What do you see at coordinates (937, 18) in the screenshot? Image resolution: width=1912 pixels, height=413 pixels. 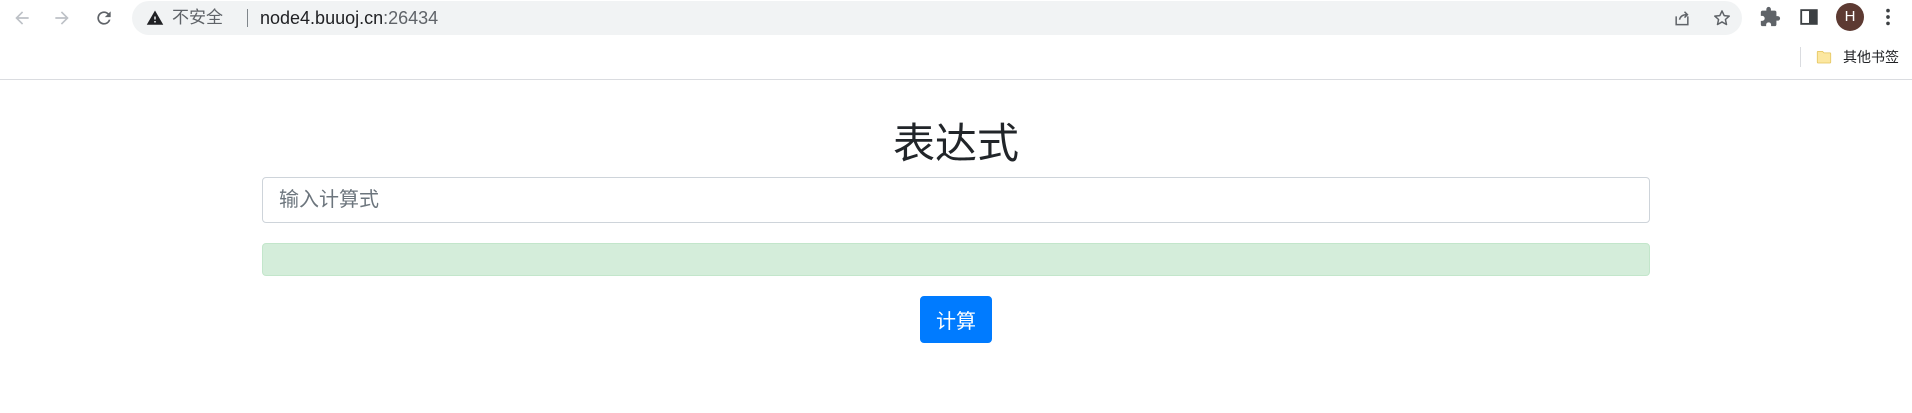 I see `address-bar: 不安全 node4.buuoj.cn:26434` at bounding box center [937, 18].